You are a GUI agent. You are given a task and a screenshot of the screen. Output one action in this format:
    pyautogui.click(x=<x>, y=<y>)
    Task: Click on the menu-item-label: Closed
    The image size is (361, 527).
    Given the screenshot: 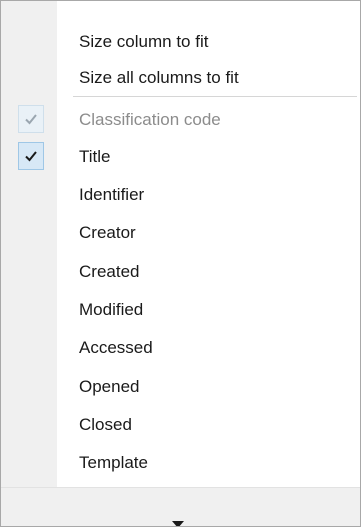 What is the action you would take?
    pyautogui.click(x=105, y=424)
    